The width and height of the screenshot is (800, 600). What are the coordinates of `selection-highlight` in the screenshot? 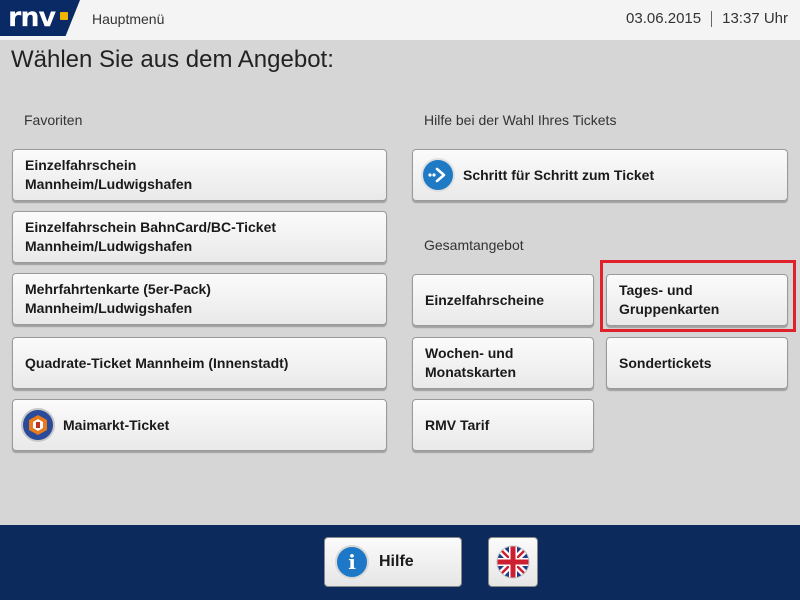 It's located at (698, 296).